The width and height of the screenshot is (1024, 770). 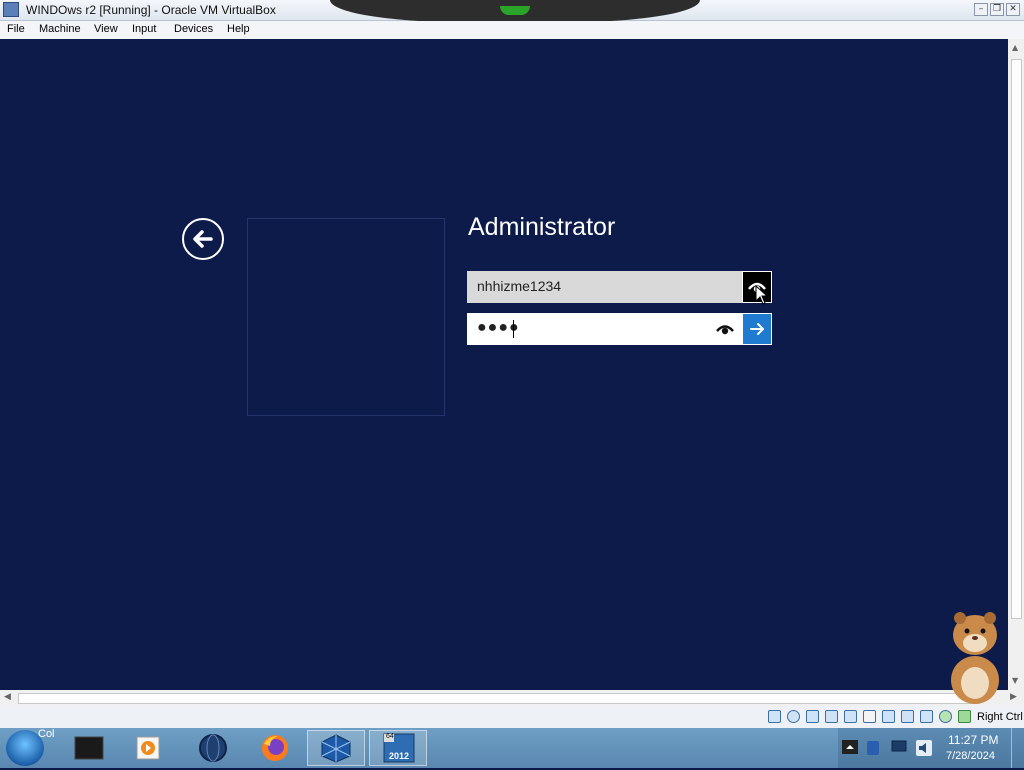 What do you see at coordinates (1000, 717) in the screenshot?
I see `host-key-label: Right Ctrl` at bounding box center [1000, 717].